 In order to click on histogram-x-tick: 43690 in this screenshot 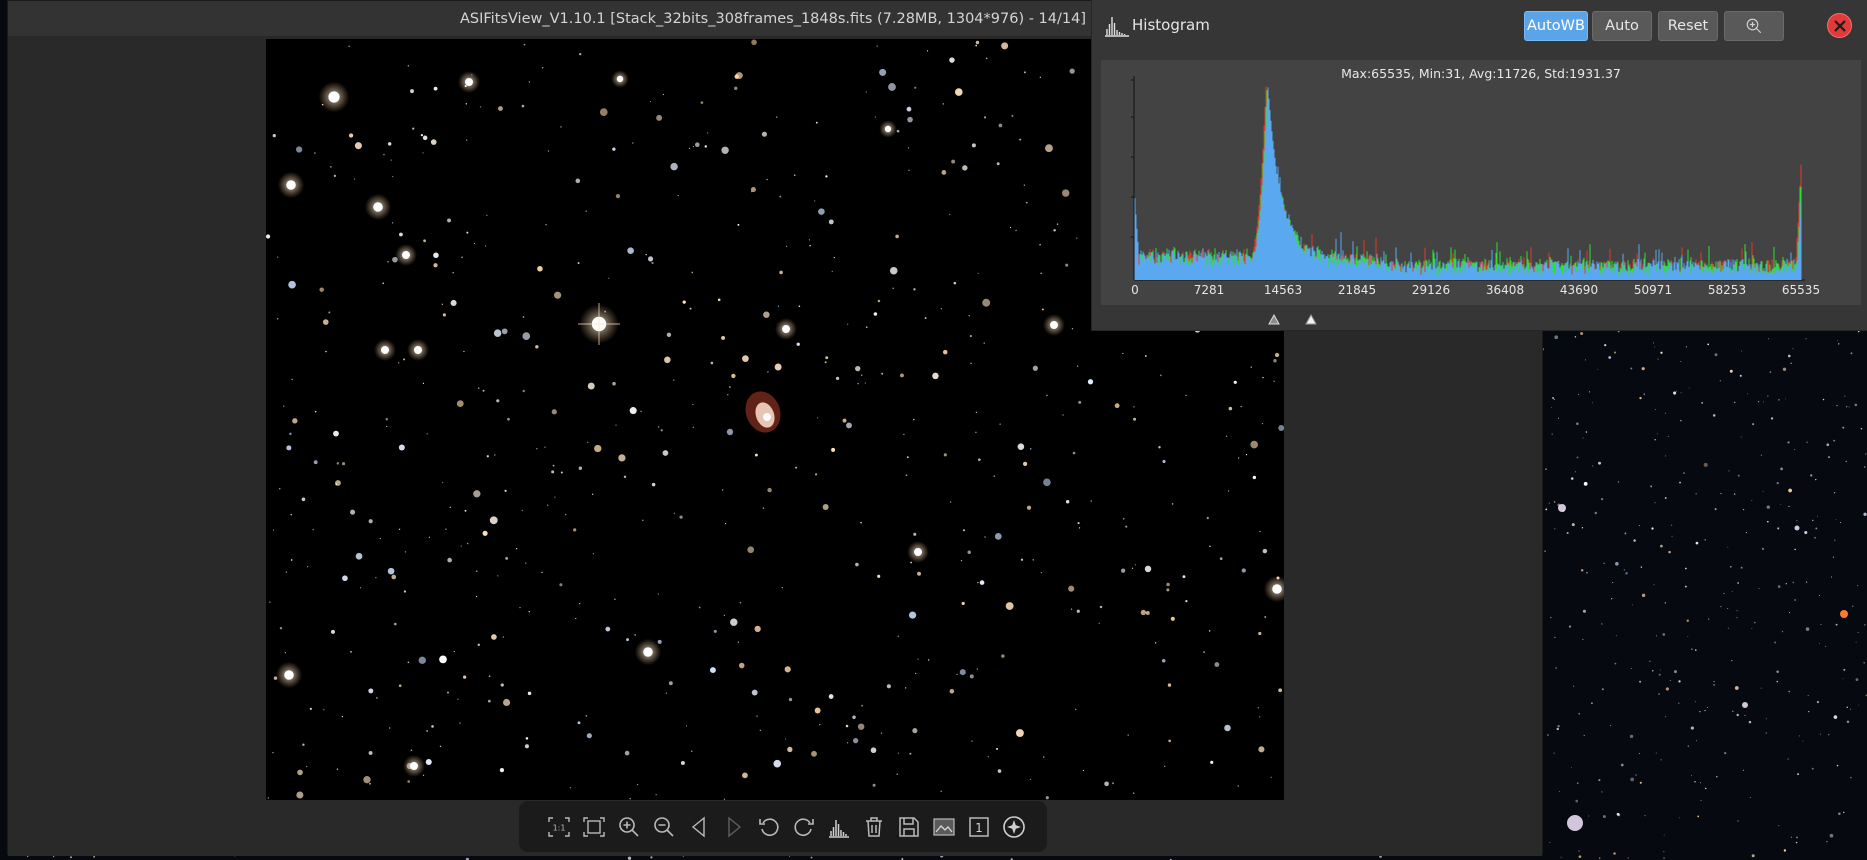, I will do `click(1579, 290)`.